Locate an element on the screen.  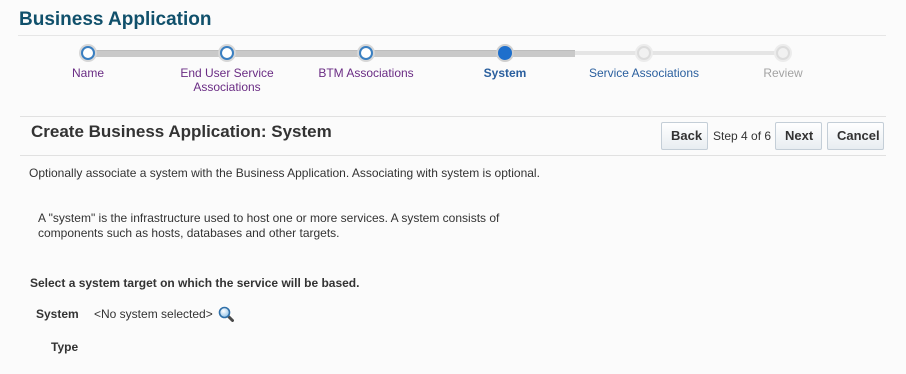
type-label: Type is located at coordinates (65, 347).